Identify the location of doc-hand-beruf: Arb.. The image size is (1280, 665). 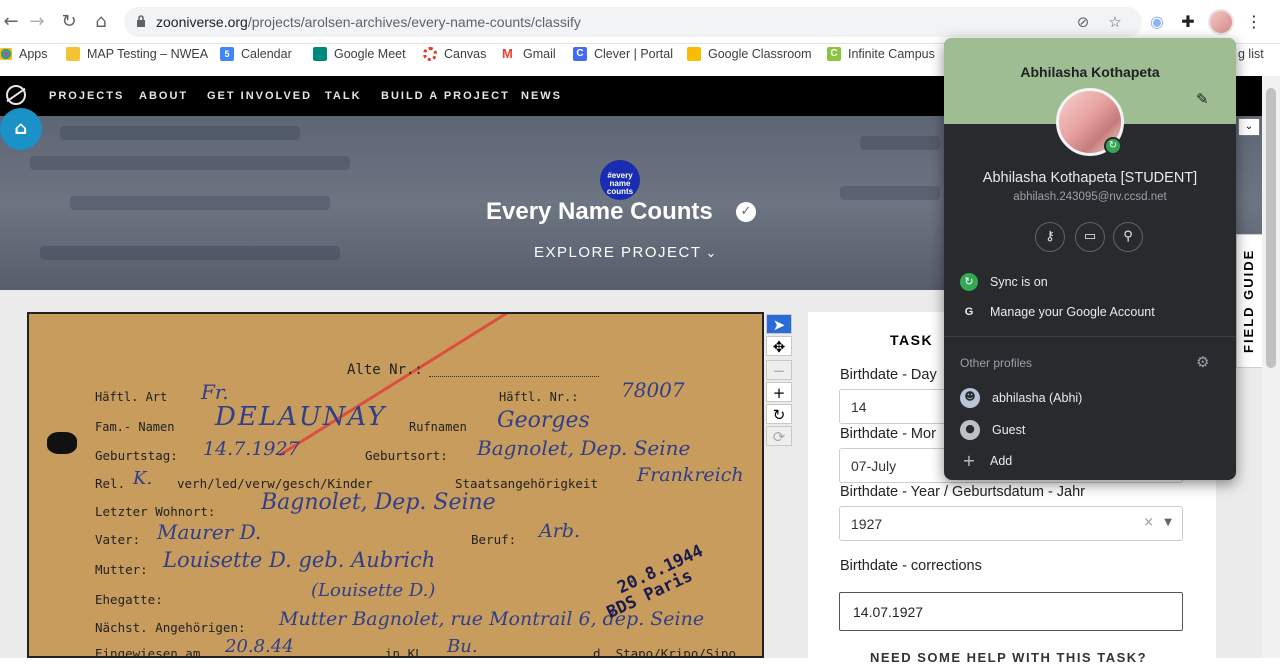
(560, 531).